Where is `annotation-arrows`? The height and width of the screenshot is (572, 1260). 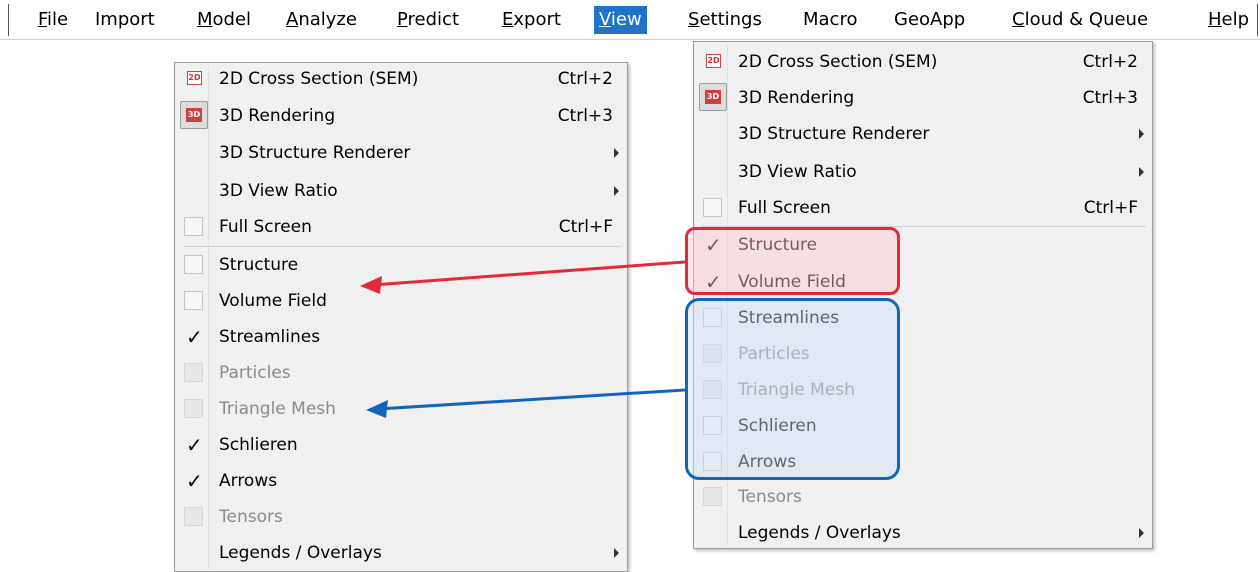
annotation-arrows is located at coordinates (523, 339).